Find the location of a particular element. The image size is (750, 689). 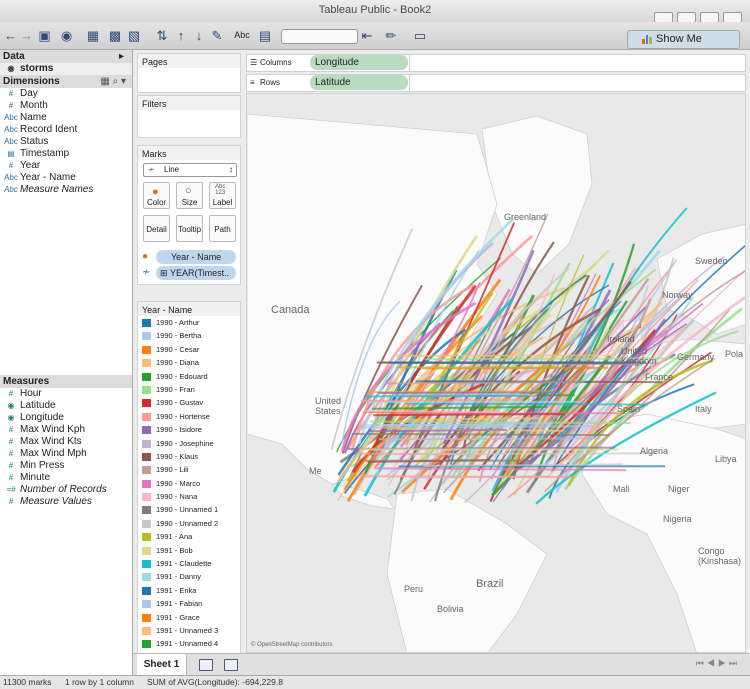

rows-shelf-drop-area is located at coordinates (577, 83).